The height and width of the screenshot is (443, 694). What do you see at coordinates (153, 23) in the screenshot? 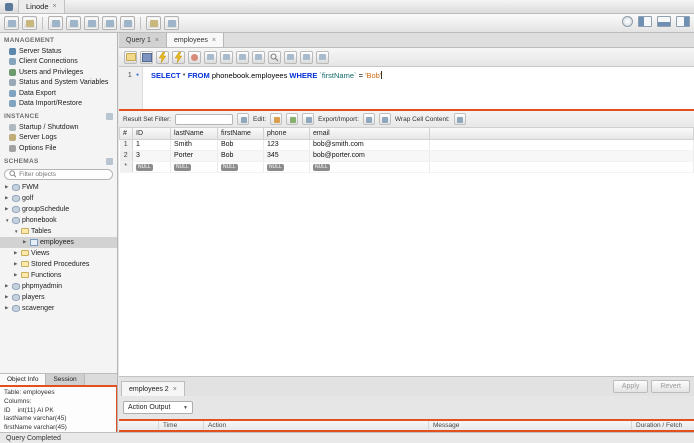
I see `inspector-icon` at bounding box center [153, 23].